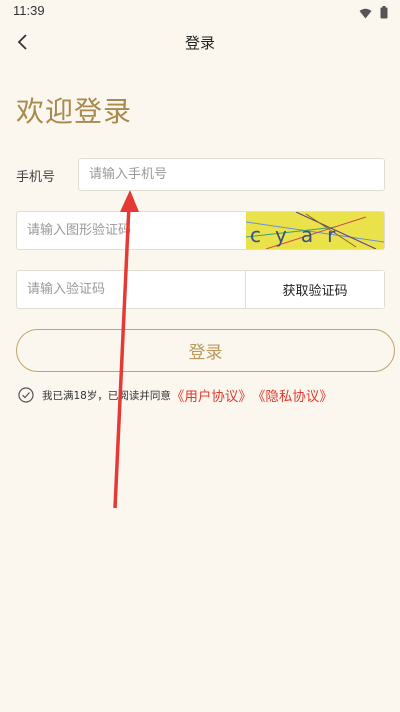  What do you see at coordinates (74, 111) in the screenshot?
I see `welcome-title: 欢迎登录` at bounding box center [74, 111].